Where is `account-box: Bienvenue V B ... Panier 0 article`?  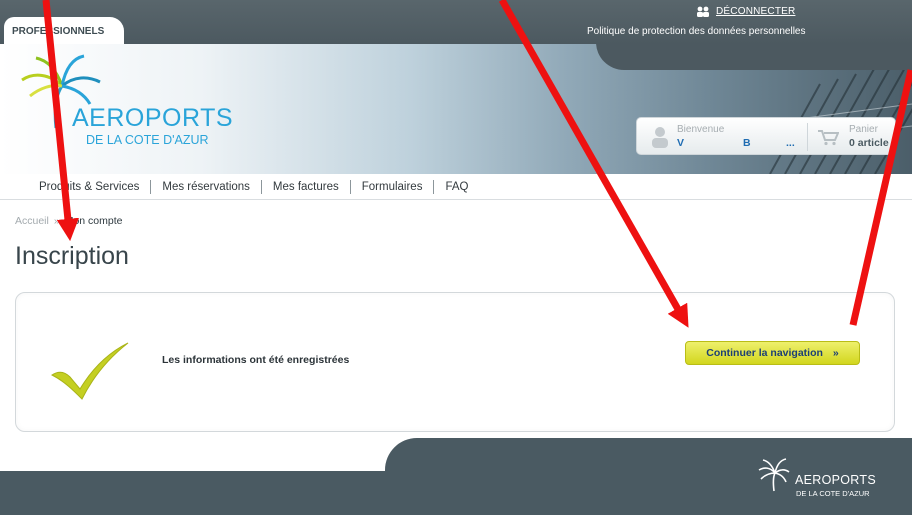 account-box: Bienvenue V B ... Panier 0 article is located at coordinates (766, 136).